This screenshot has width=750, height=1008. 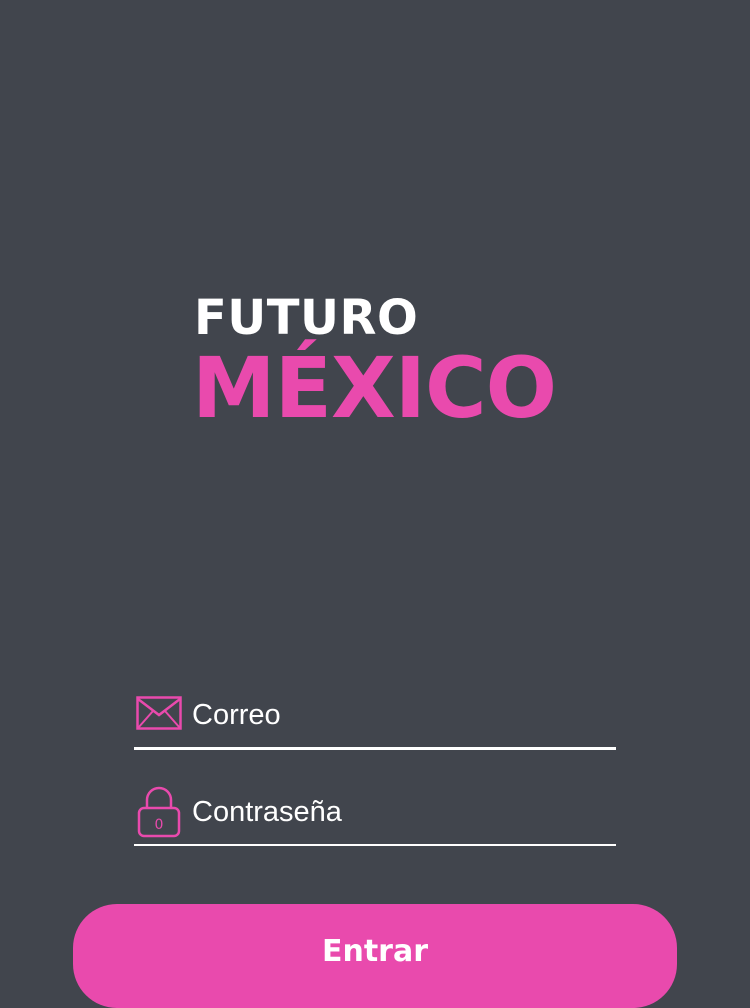 What do you see at coordinates (375, 815) in the screenshot?
I see `password-field: 0 Contraseña` at bounding box center [375, 815].